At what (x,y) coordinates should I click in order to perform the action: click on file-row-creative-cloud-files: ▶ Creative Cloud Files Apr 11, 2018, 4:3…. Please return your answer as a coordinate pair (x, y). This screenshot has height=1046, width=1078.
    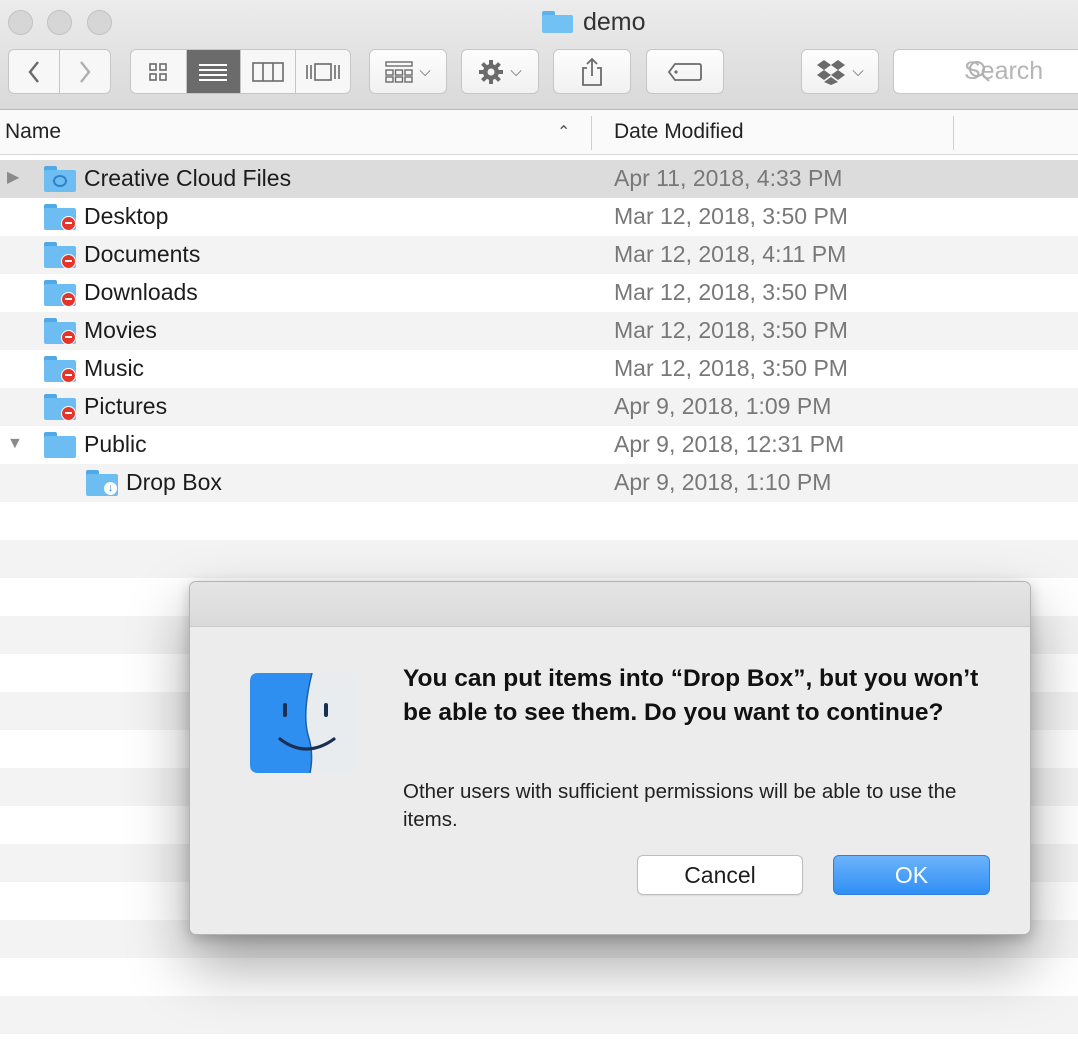
    Looking at the image, I should click on (539, 179).